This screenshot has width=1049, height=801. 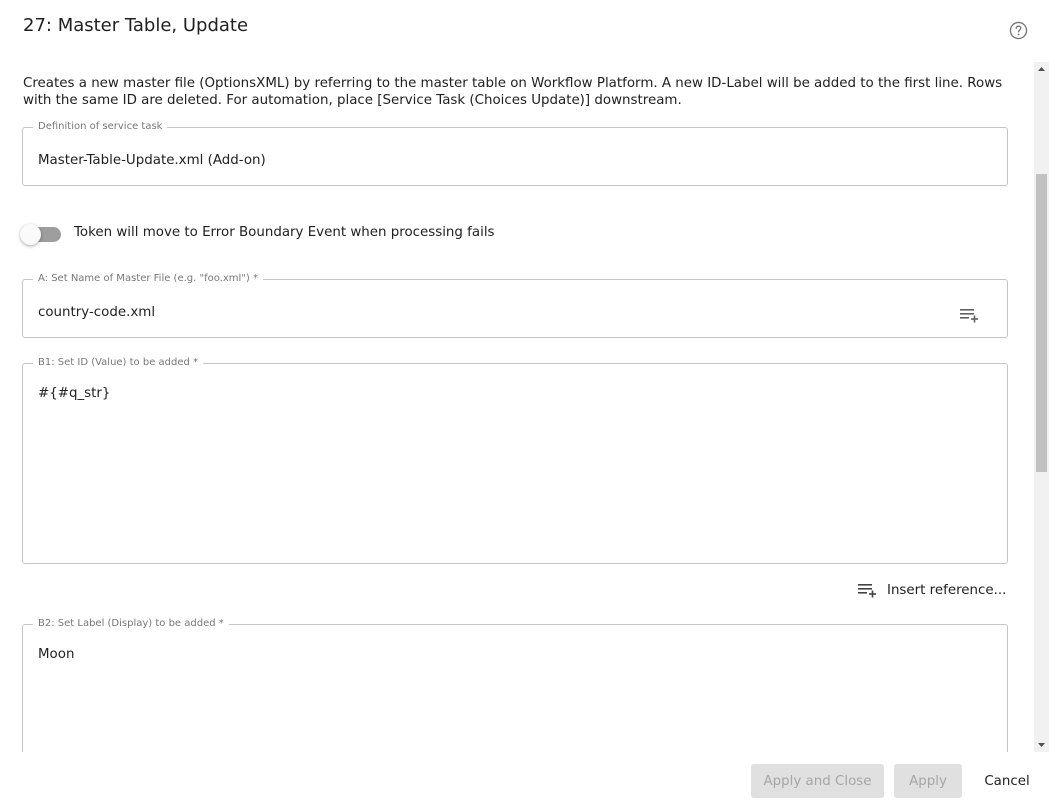 I want to click on help-circle-icon, so click(x=1018, y=30).